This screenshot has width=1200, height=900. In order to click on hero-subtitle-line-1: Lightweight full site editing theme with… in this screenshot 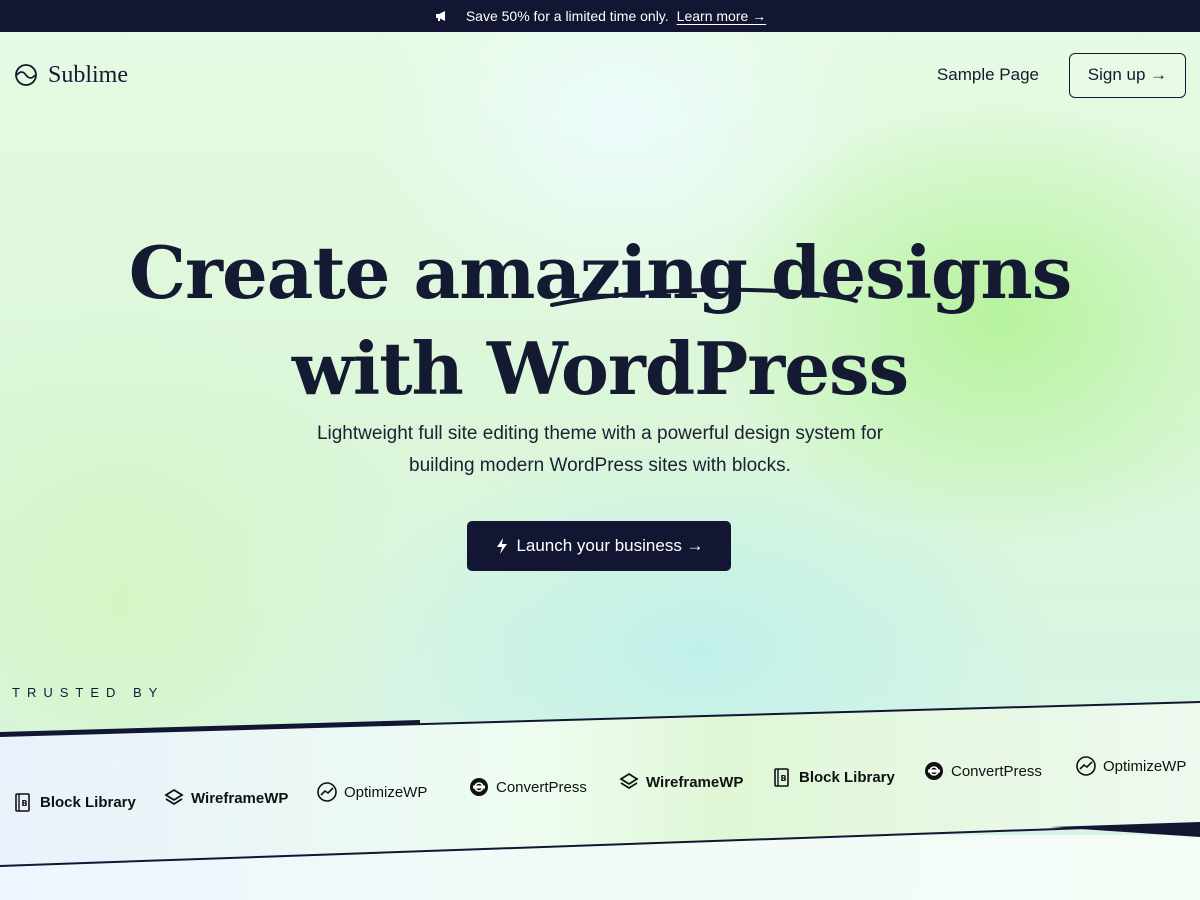, I will do `click(600, 433)`.